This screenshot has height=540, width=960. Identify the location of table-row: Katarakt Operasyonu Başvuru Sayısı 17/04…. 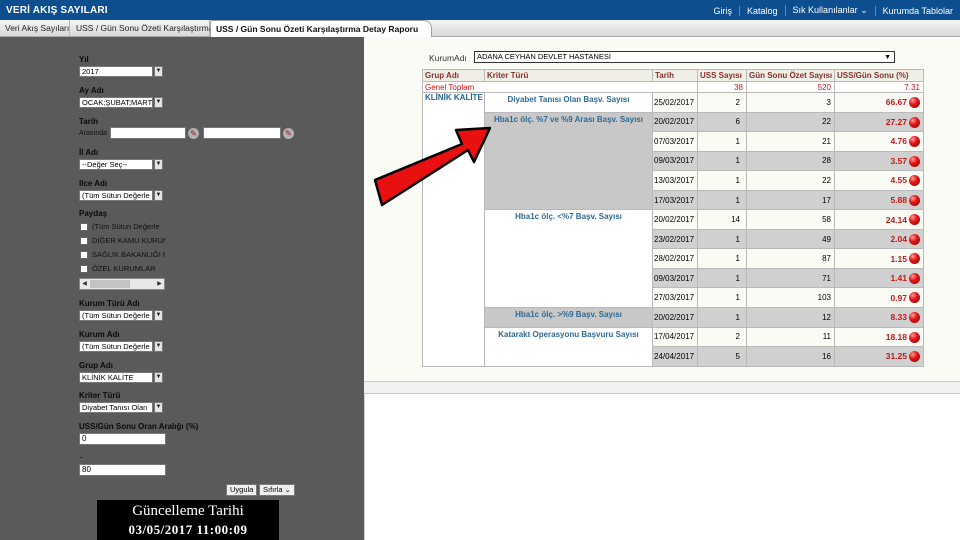
(673, 346).